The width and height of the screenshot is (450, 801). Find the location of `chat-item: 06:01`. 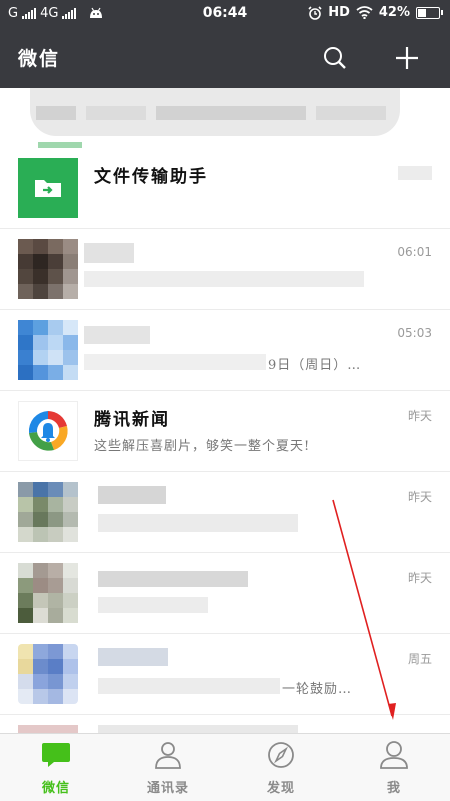

chat-item: 06:01 is located at coordinates (225, 269).